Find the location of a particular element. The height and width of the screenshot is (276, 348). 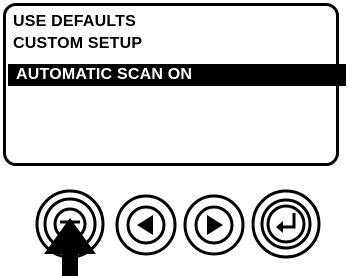

enter-button is located at coordinates (286, 224).